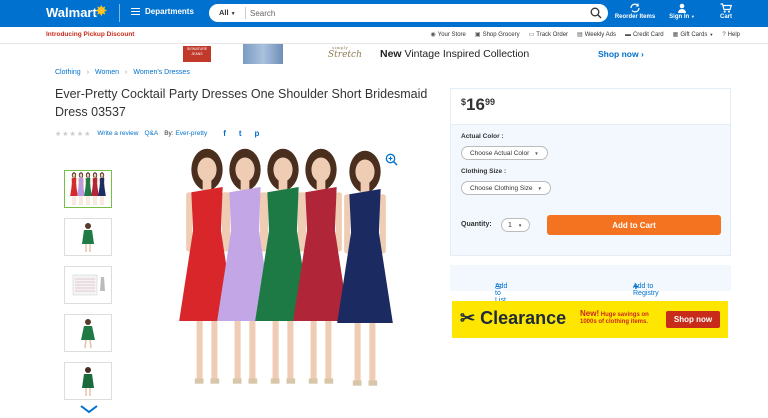  I want to click on pinterest-icon: p, so click(257, 133).